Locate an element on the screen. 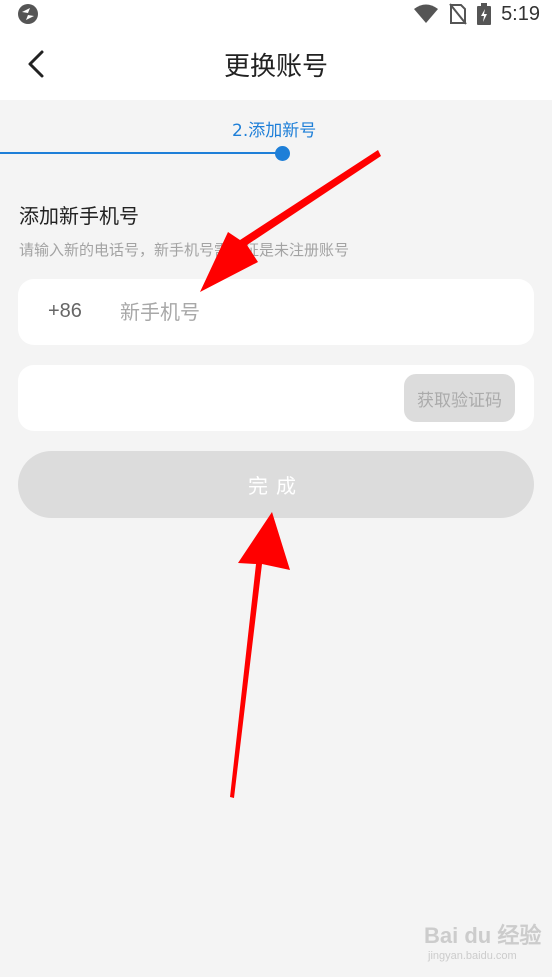 The width and height of the screenshot is (552, 977). page-title: 更换账号 is located at coordinates (275, 67).